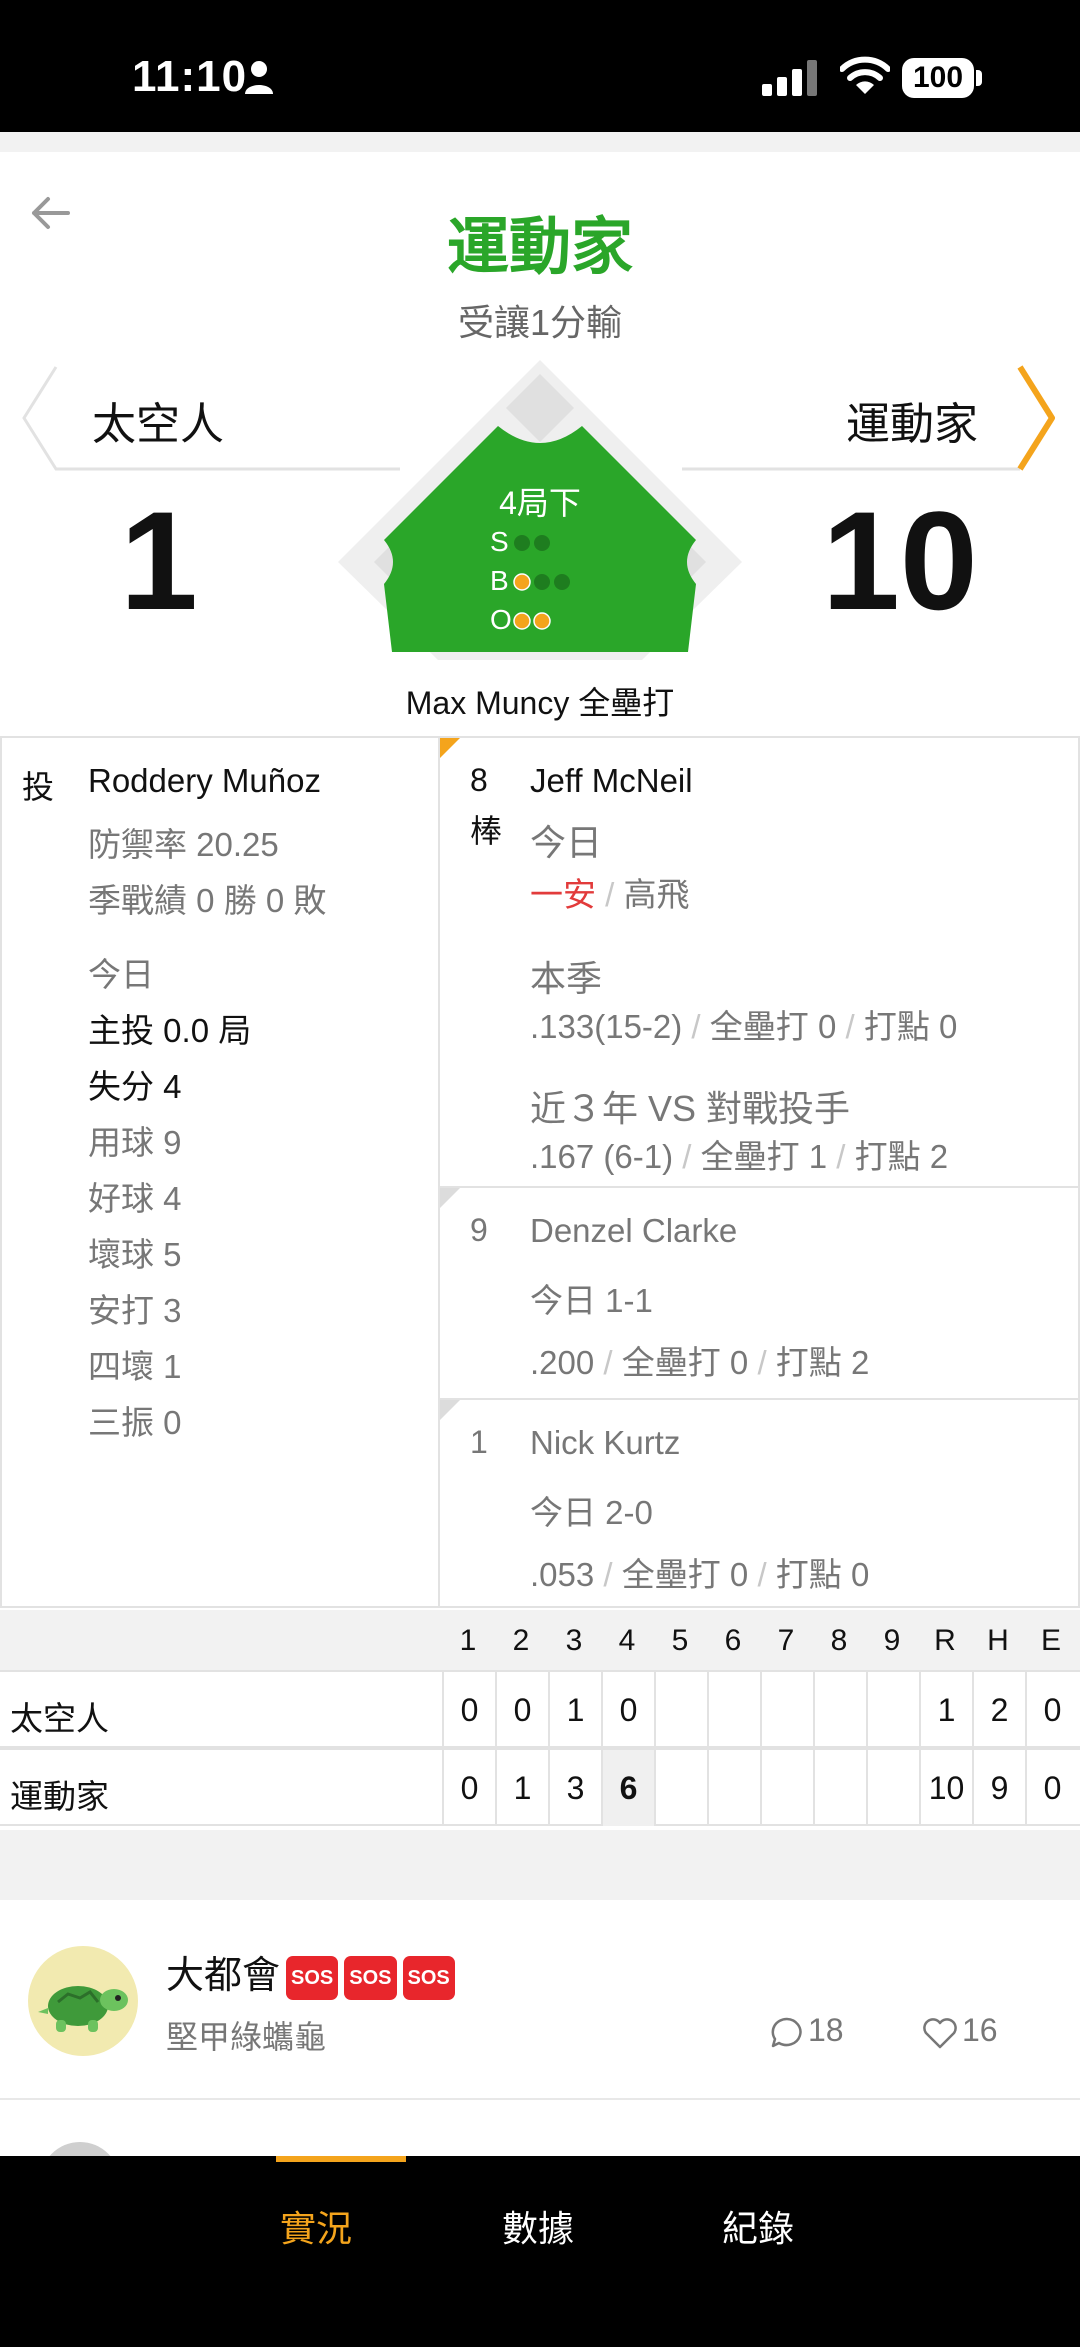 The image size is (1080, 2347). Describe the element at coordinates (563, 894) in the screenshot. I see `batter-today-hit: 一安` at that location.